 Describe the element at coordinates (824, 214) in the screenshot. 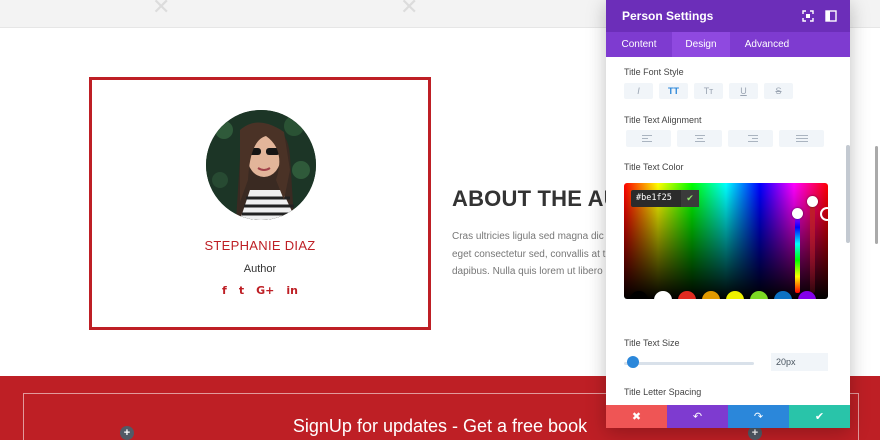

I see `color-selection-handle` at that location.